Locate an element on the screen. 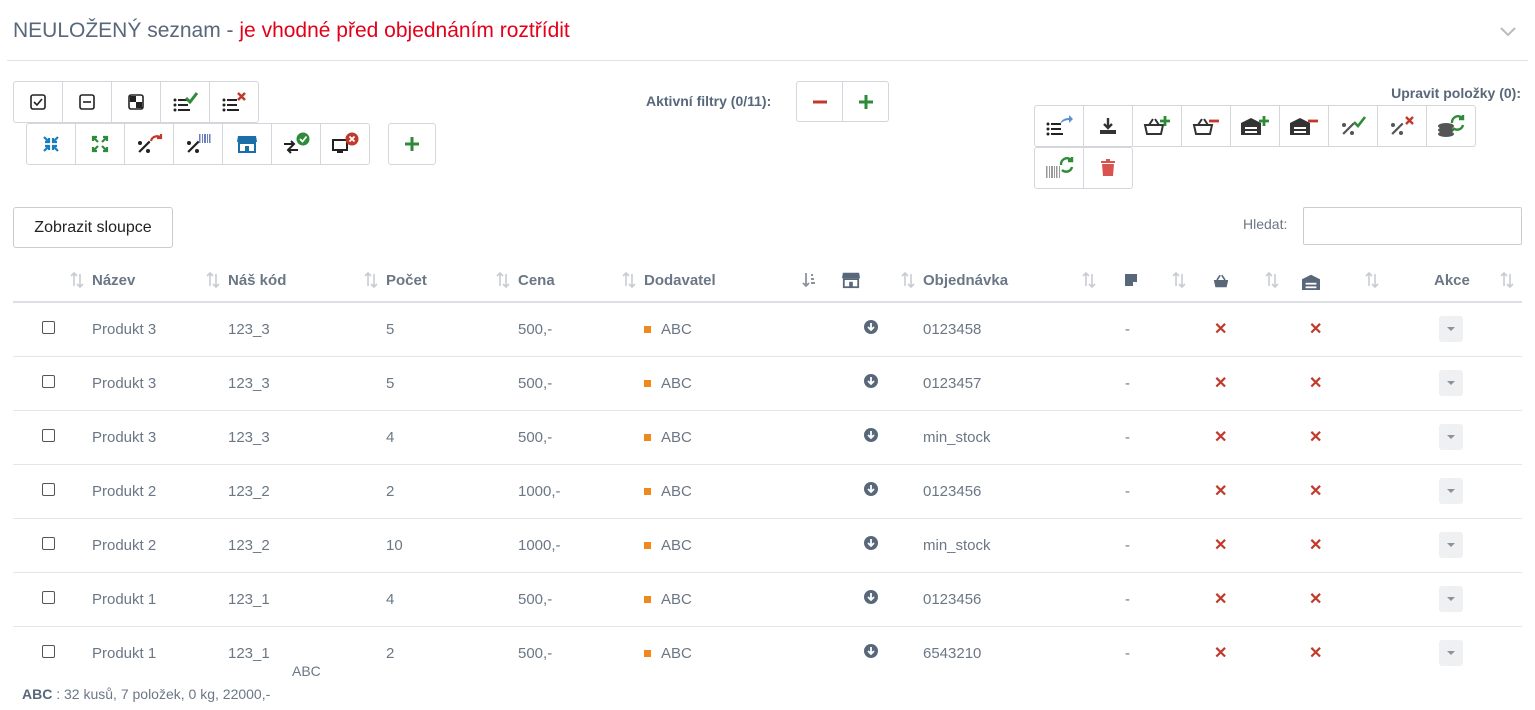 This screenshot has height=710, width=1535. table-row: Produkt 2 123_2 2 1000,- ABC 0123456- ✕ ✕ is located at coordinates (767, 491).